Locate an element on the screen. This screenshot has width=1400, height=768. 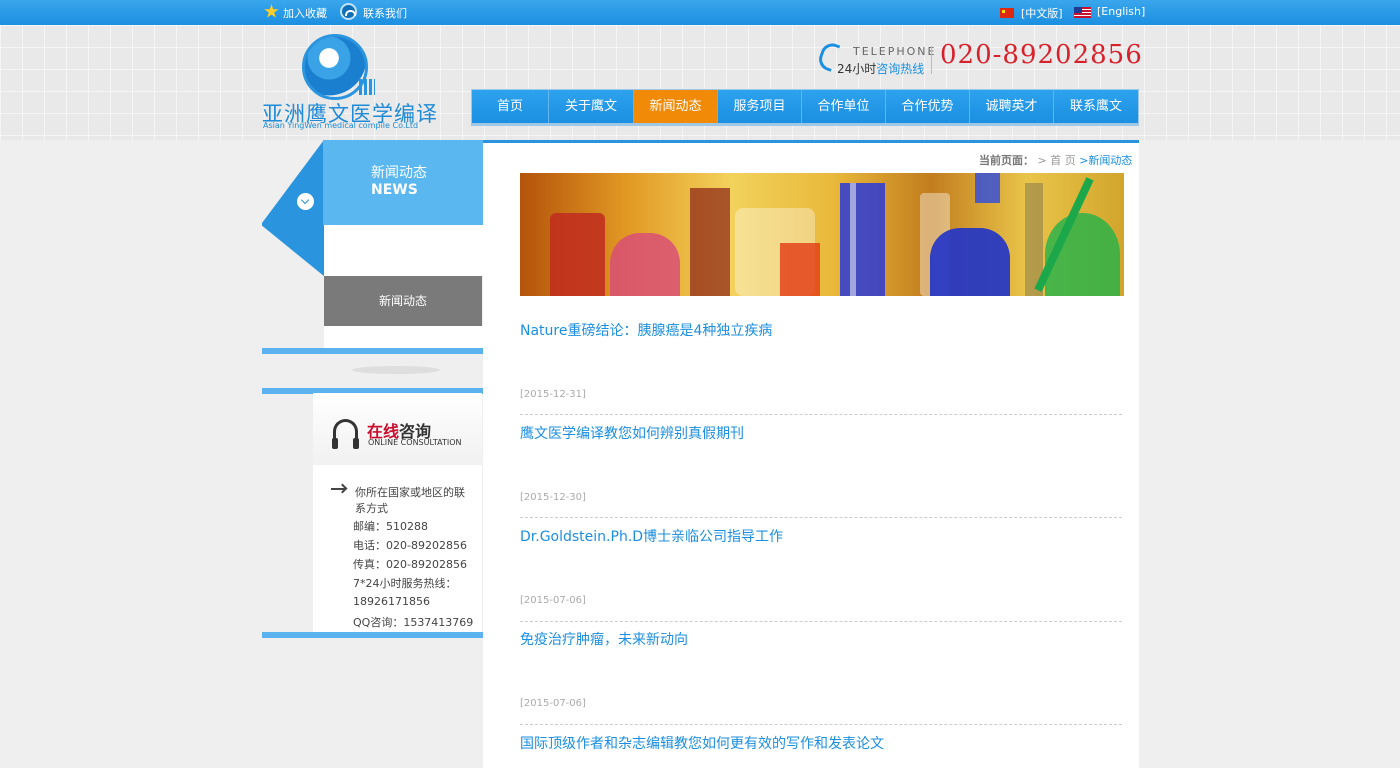
news-date-4: [2015-07-06] is located at coordinates (553, 703).